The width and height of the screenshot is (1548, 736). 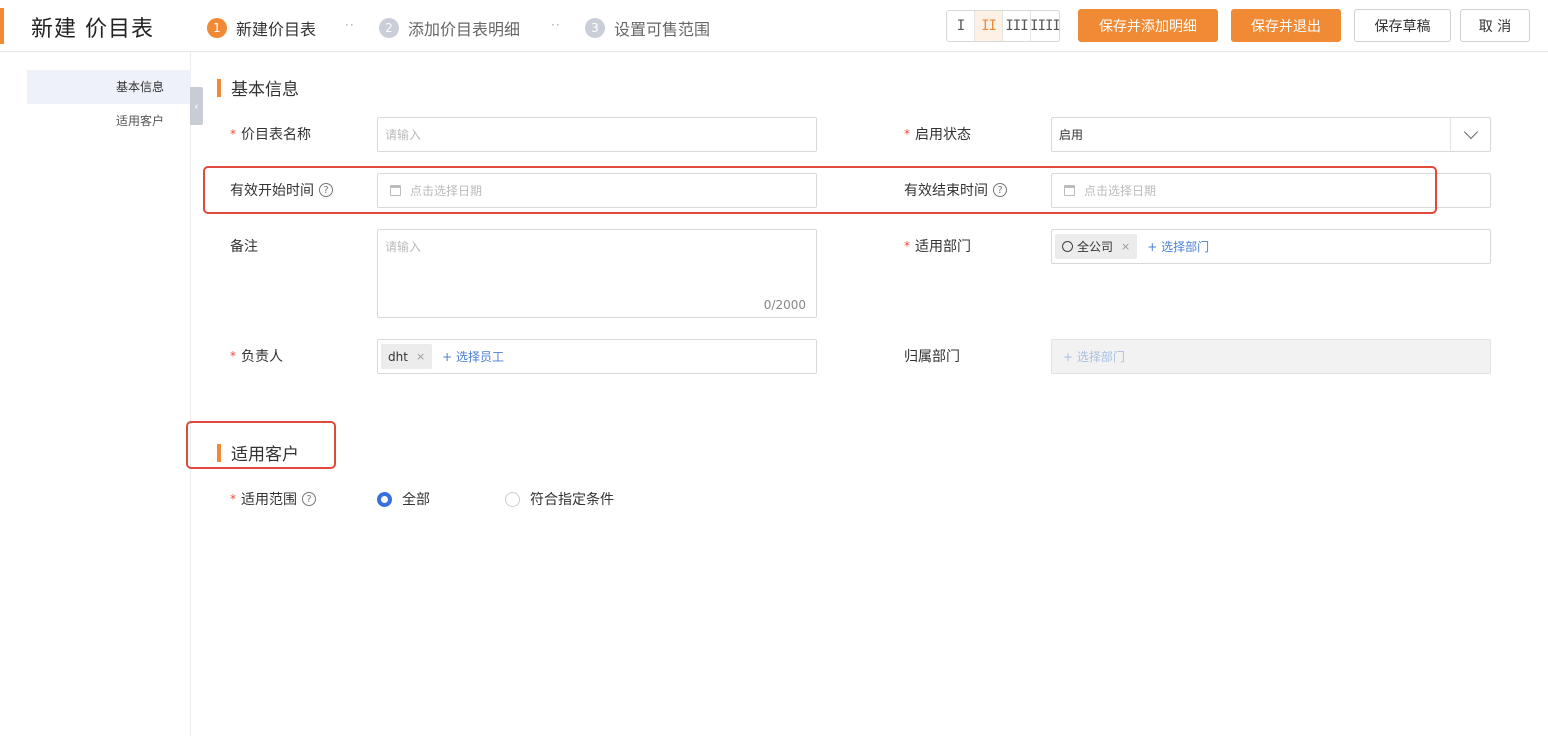 I want to click on radio-unselected-icon, so click(x=512, y=499).